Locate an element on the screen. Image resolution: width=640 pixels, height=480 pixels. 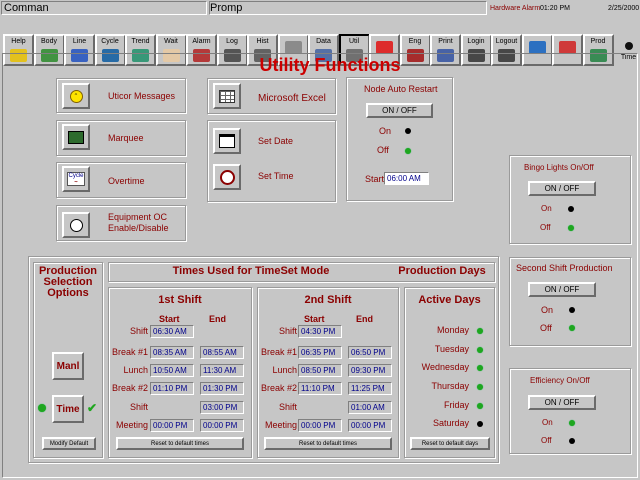
set-date-label: Set Date is located at coordinates (276, 141).